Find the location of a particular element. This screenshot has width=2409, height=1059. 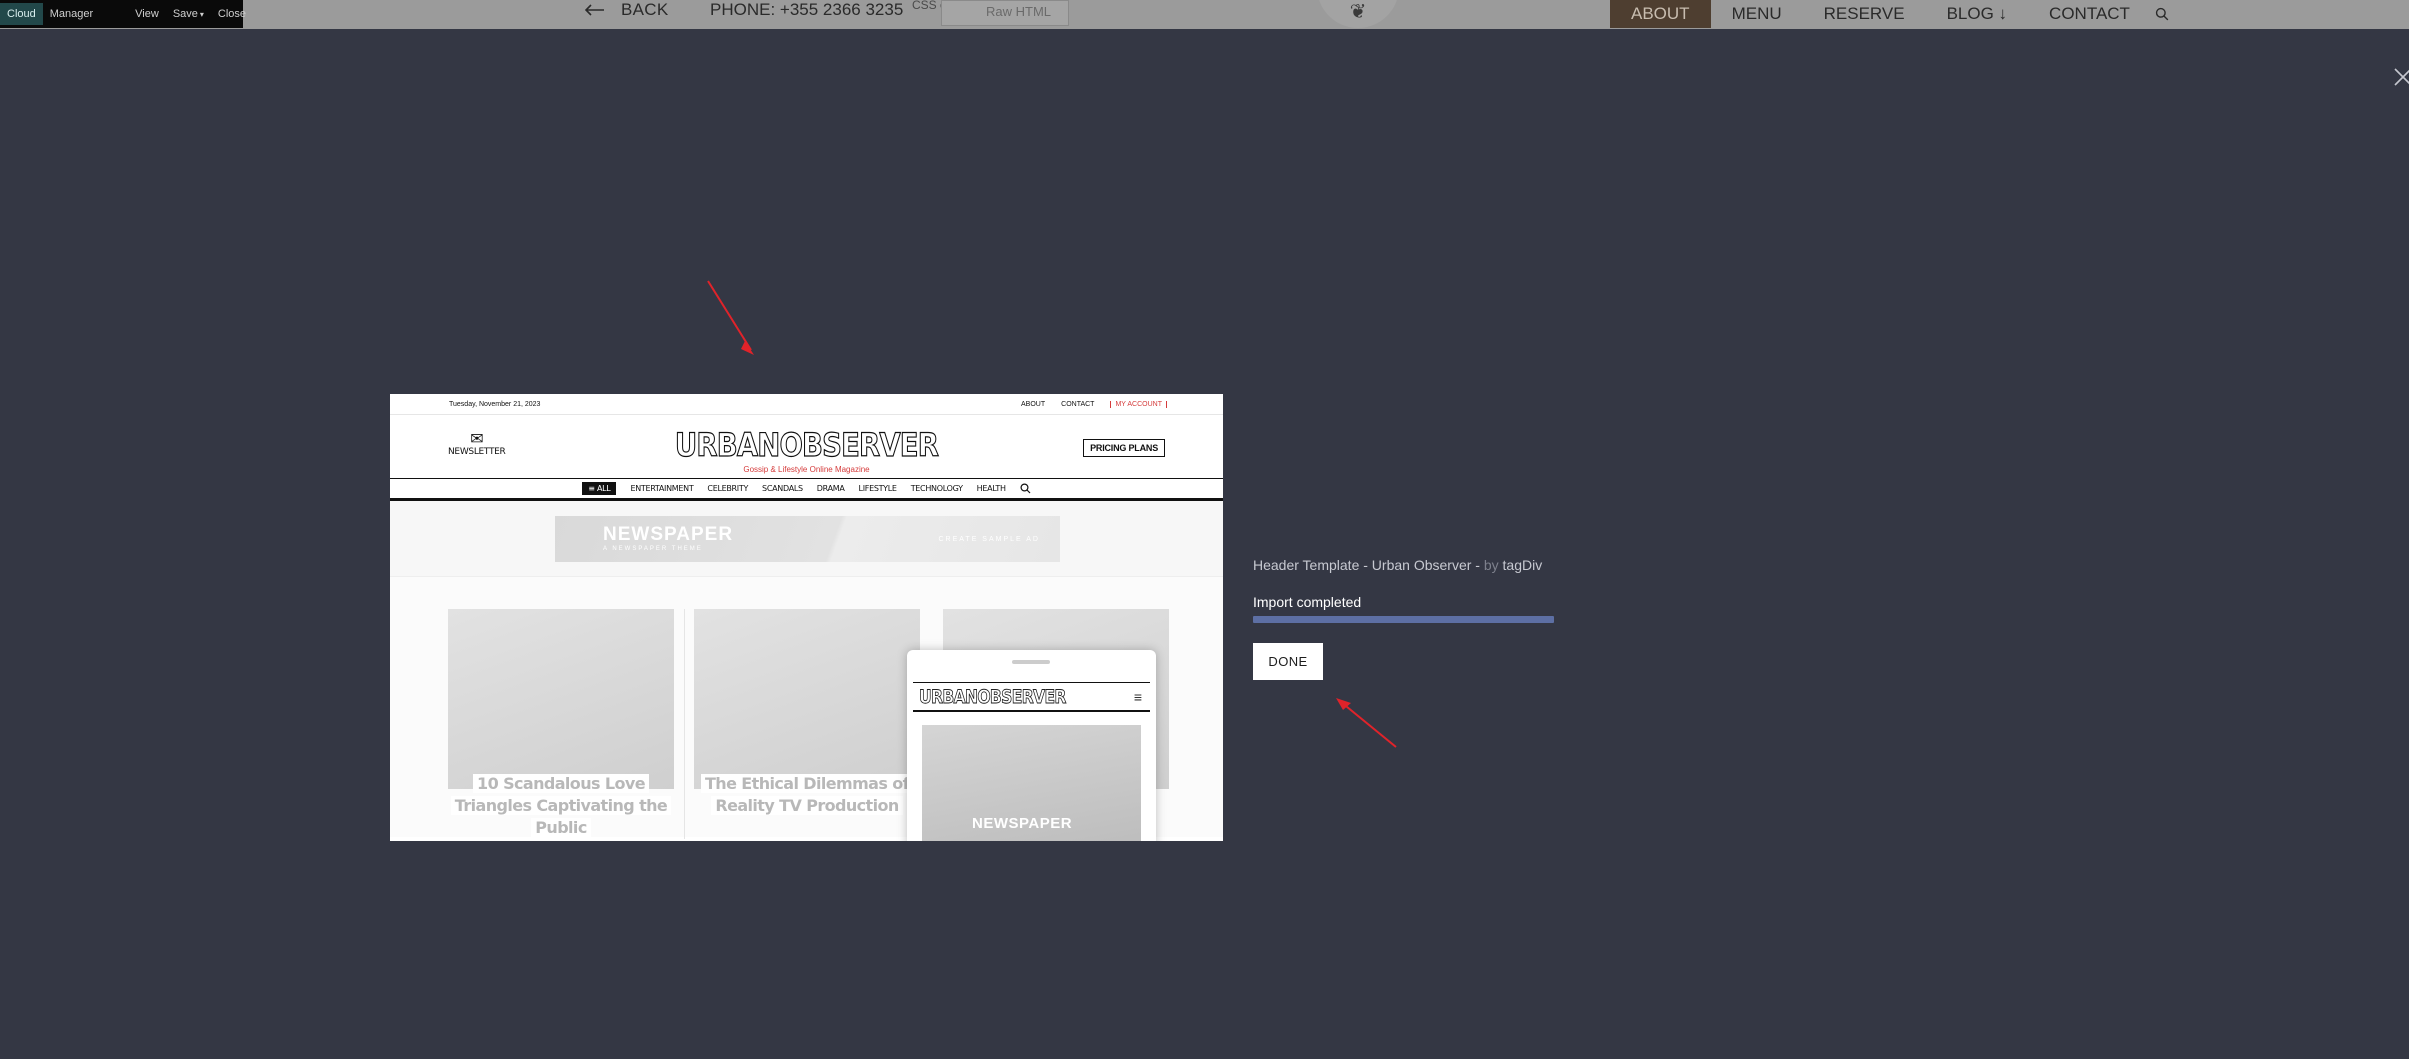

nav-item-contact: CONTACT is located at coordinates (2089, 14).